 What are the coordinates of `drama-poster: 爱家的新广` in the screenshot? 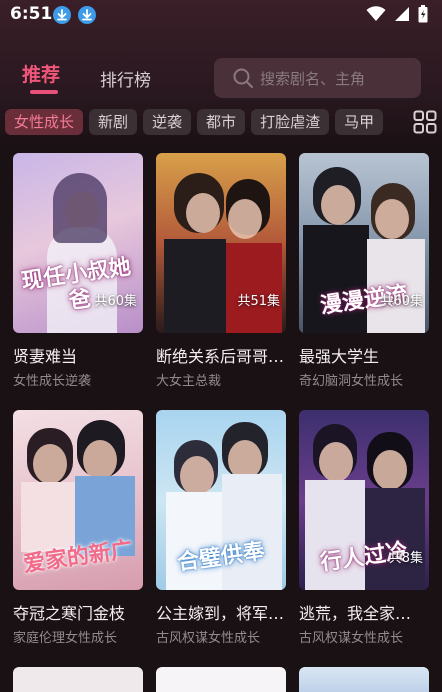 It's located at (78, 500).